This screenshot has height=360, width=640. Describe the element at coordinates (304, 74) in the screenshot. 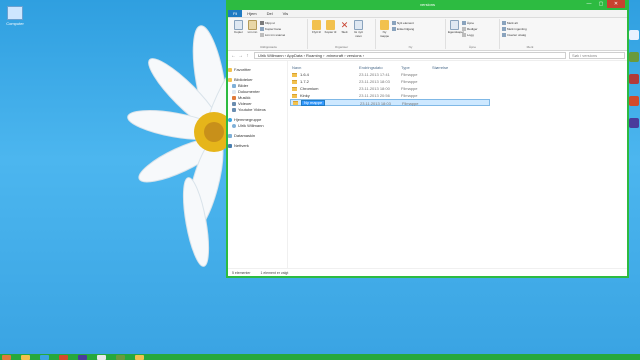

I see `file-name: 1.6.4` at that location.